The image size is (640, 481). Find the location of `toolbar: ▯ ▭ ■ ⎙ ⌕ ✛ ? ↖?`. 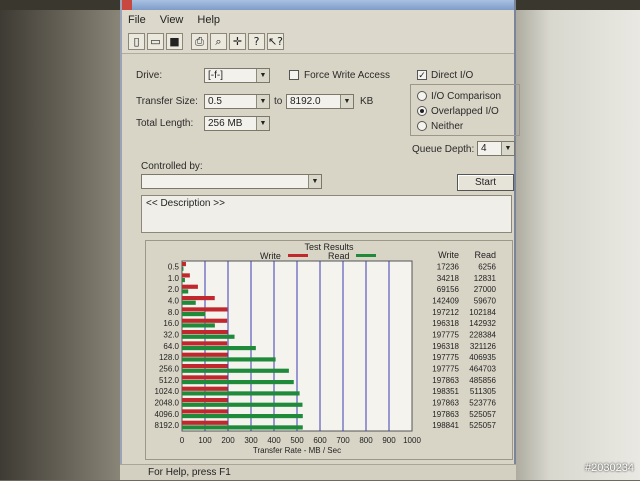

toolbar: ▯ ▭ ■ ⎙ ⌕ ✛ ? ↖? is located at coordinates (318, 42).